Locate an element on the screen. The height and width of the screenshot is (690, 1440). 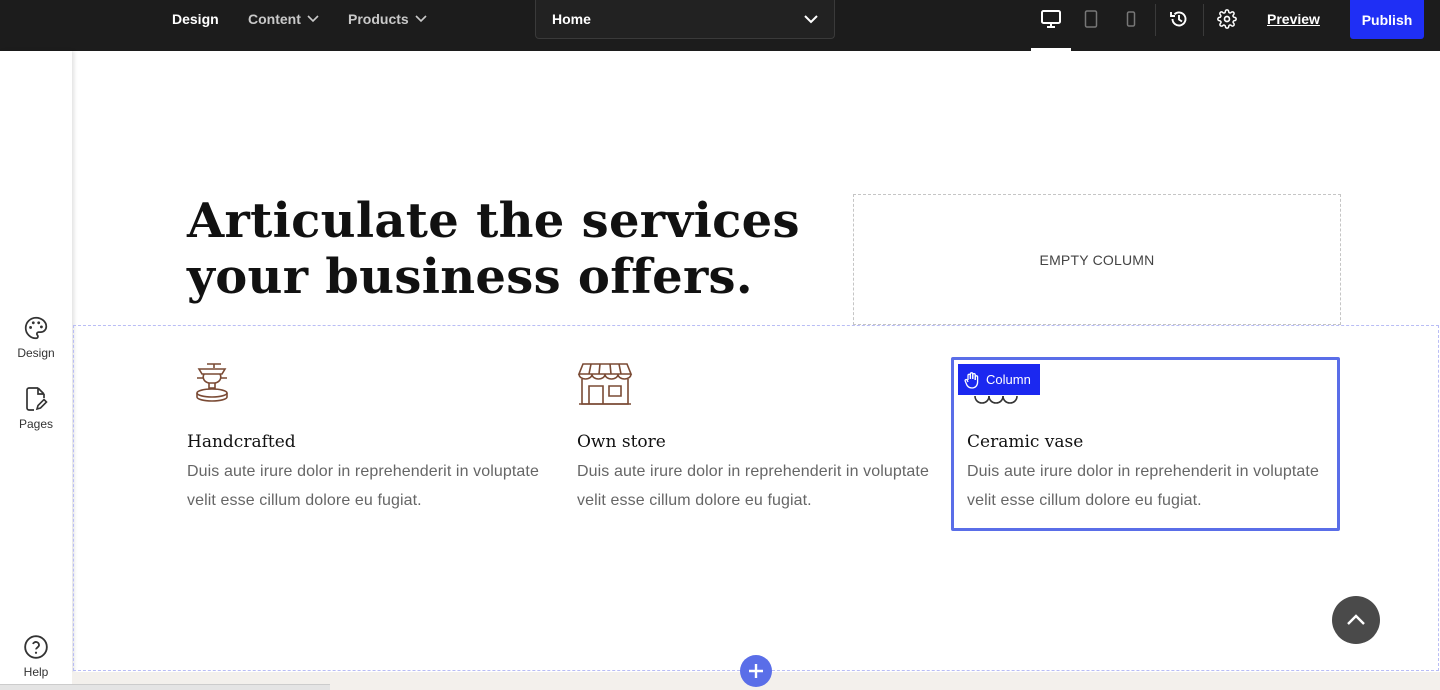
sidebar-item-pages: Pages is located at coordinates (36, 408).